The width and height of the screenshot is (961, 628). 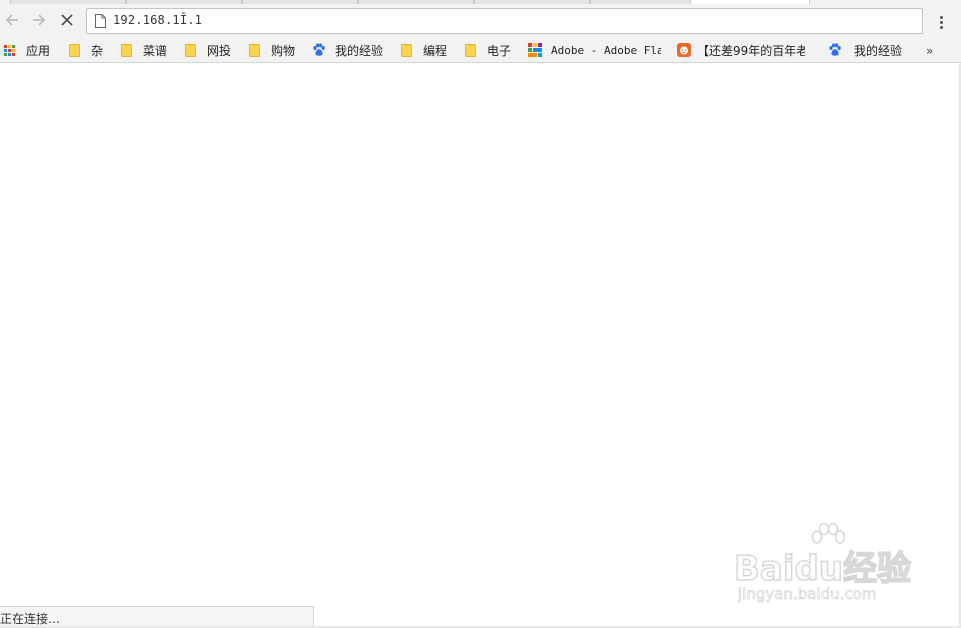 I want to click on bookmark-folder: 网投, so click(x=207, y=50).